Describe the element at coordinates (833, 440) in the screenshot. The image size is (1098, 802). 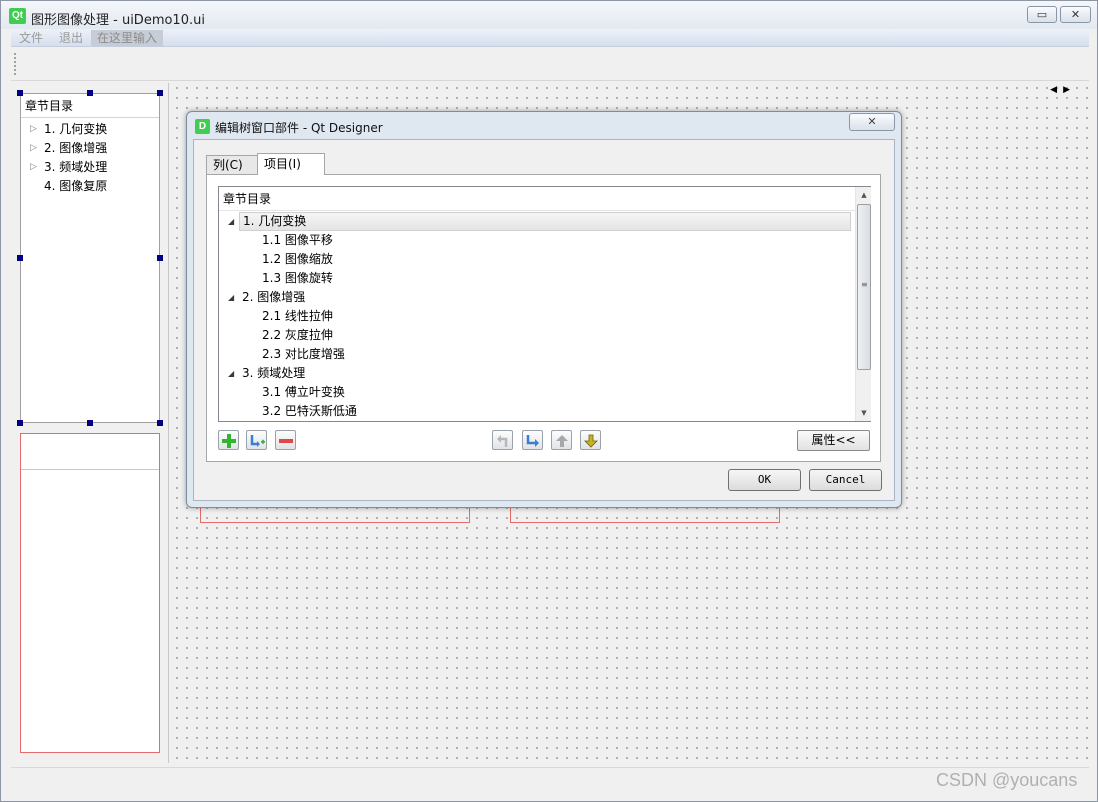
I see `properties-button: 属性<<` at that location.